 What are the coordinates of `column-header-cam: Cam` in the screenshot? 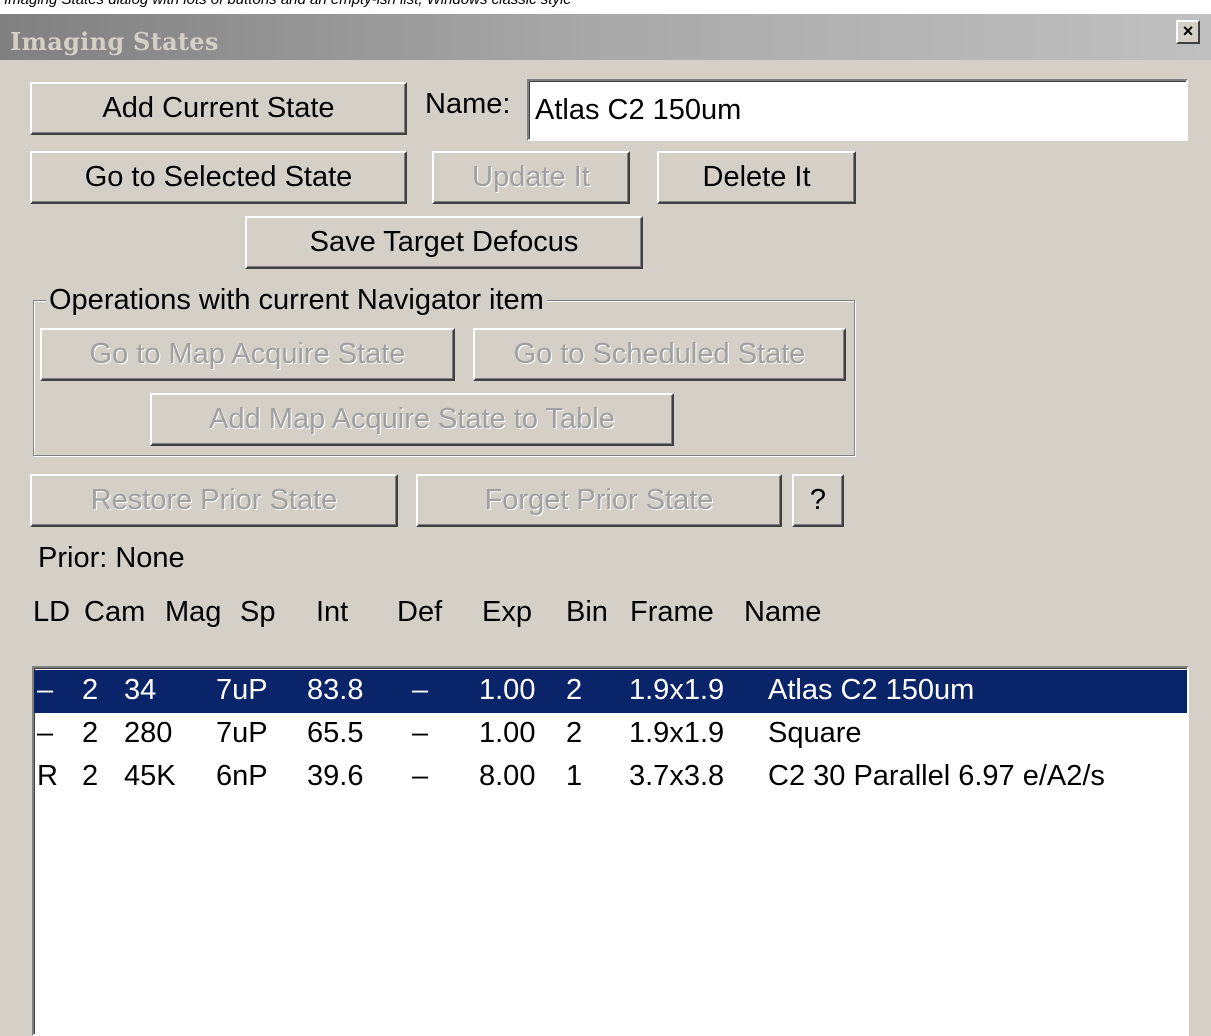 It's located at (115, 612).